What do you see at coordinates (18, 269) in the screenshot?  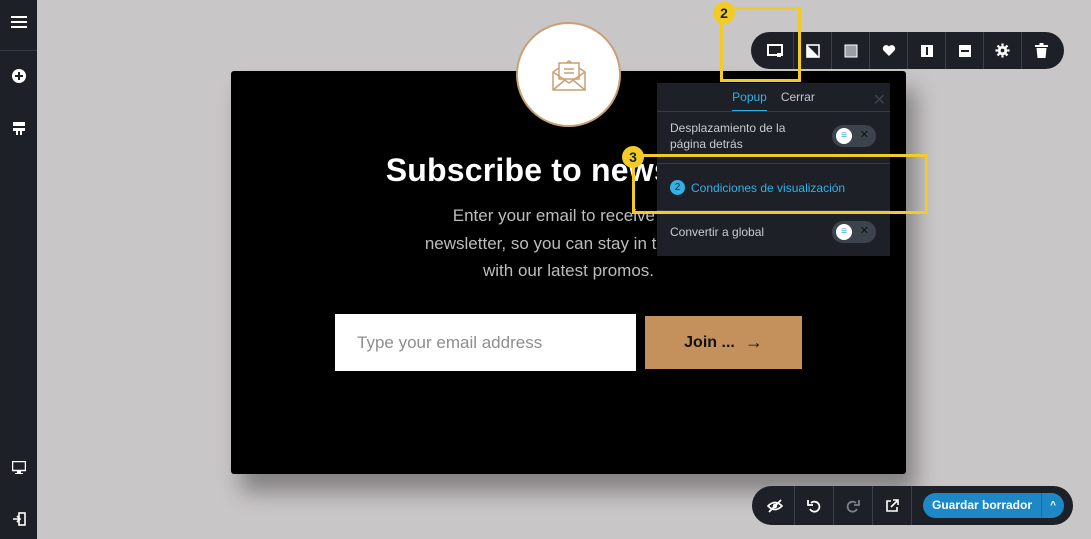 I see `left-sidebar` at bounding box center [18, 269].